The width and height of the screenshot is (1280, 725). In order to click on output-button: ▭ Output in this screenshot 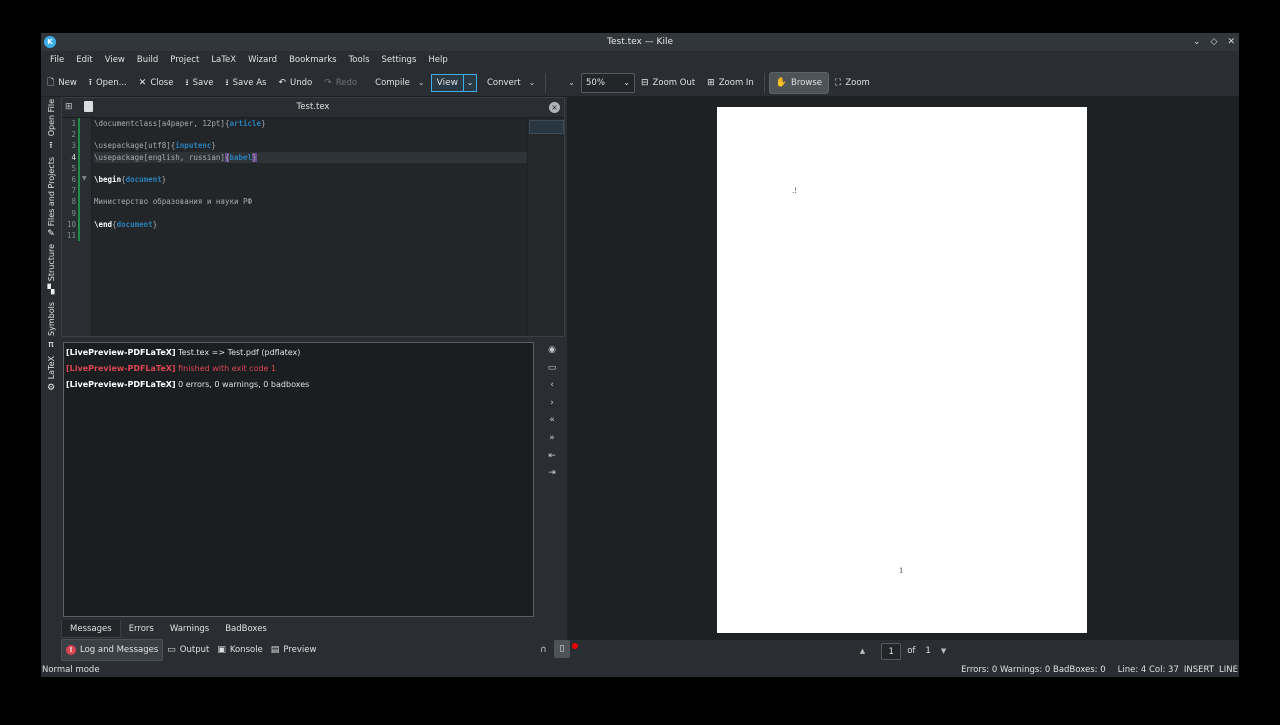, I will do `click(188, 650)`.